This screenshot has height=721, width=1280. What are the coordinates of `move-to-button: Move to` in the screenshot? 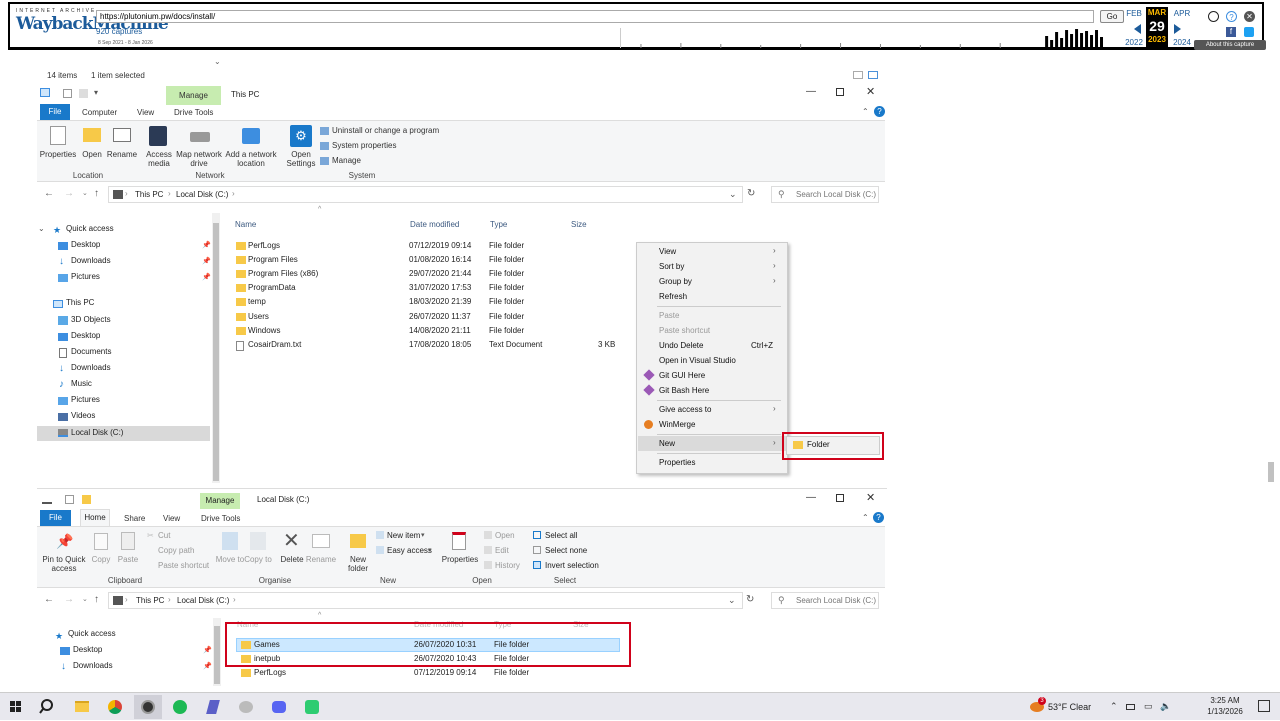 It's located at (230, 559).